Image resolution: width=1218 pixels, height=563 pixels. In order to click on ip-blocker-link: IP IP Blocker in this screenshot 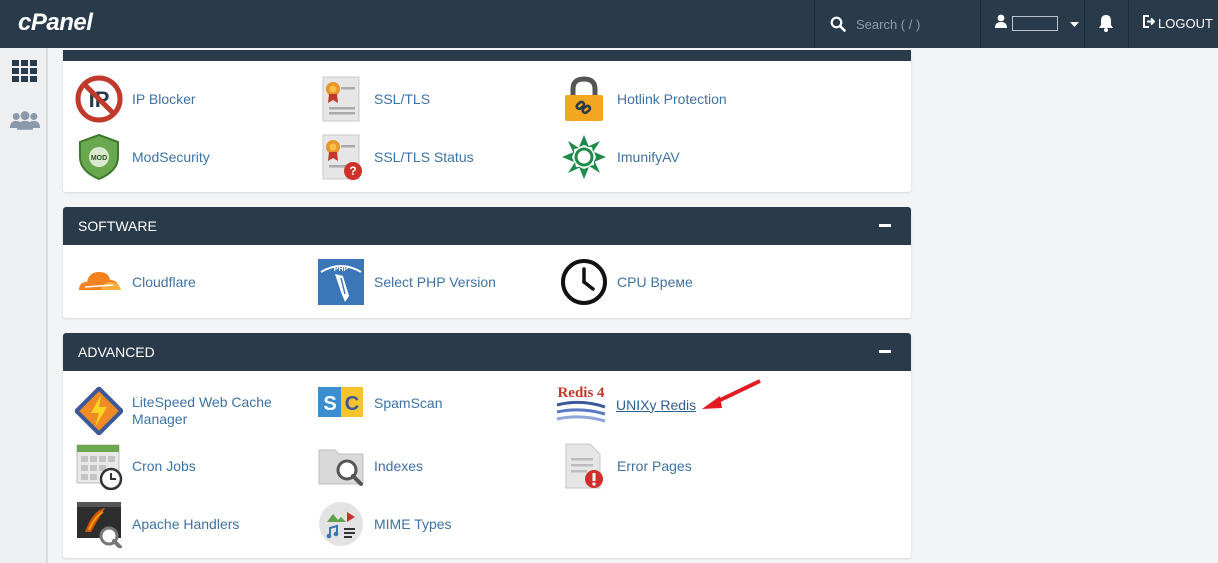, I will do `click(135, 99)`.